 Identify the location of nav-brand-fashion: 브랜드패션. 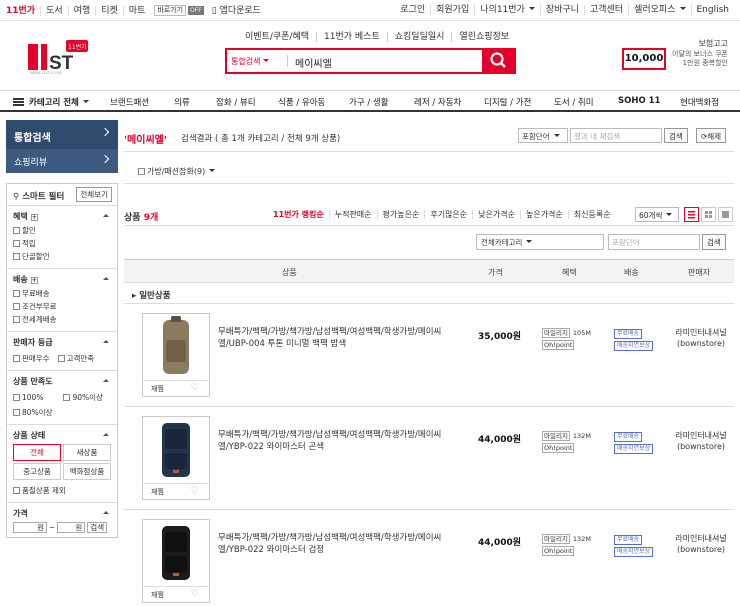
(129, 102).